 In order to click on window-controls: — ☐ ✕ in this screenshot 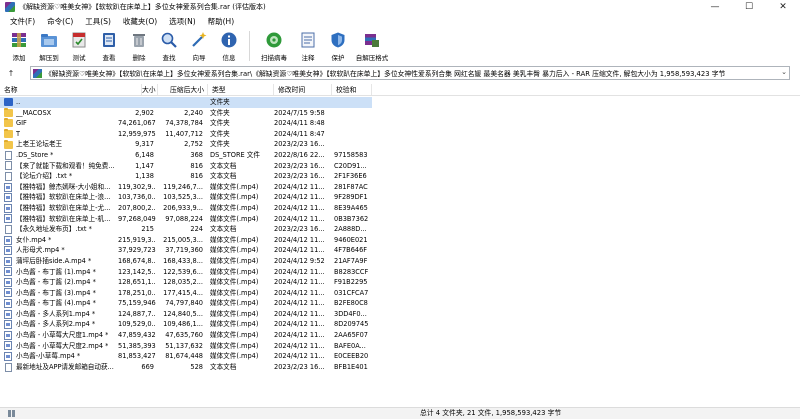, I will do `click(749, 7)`.